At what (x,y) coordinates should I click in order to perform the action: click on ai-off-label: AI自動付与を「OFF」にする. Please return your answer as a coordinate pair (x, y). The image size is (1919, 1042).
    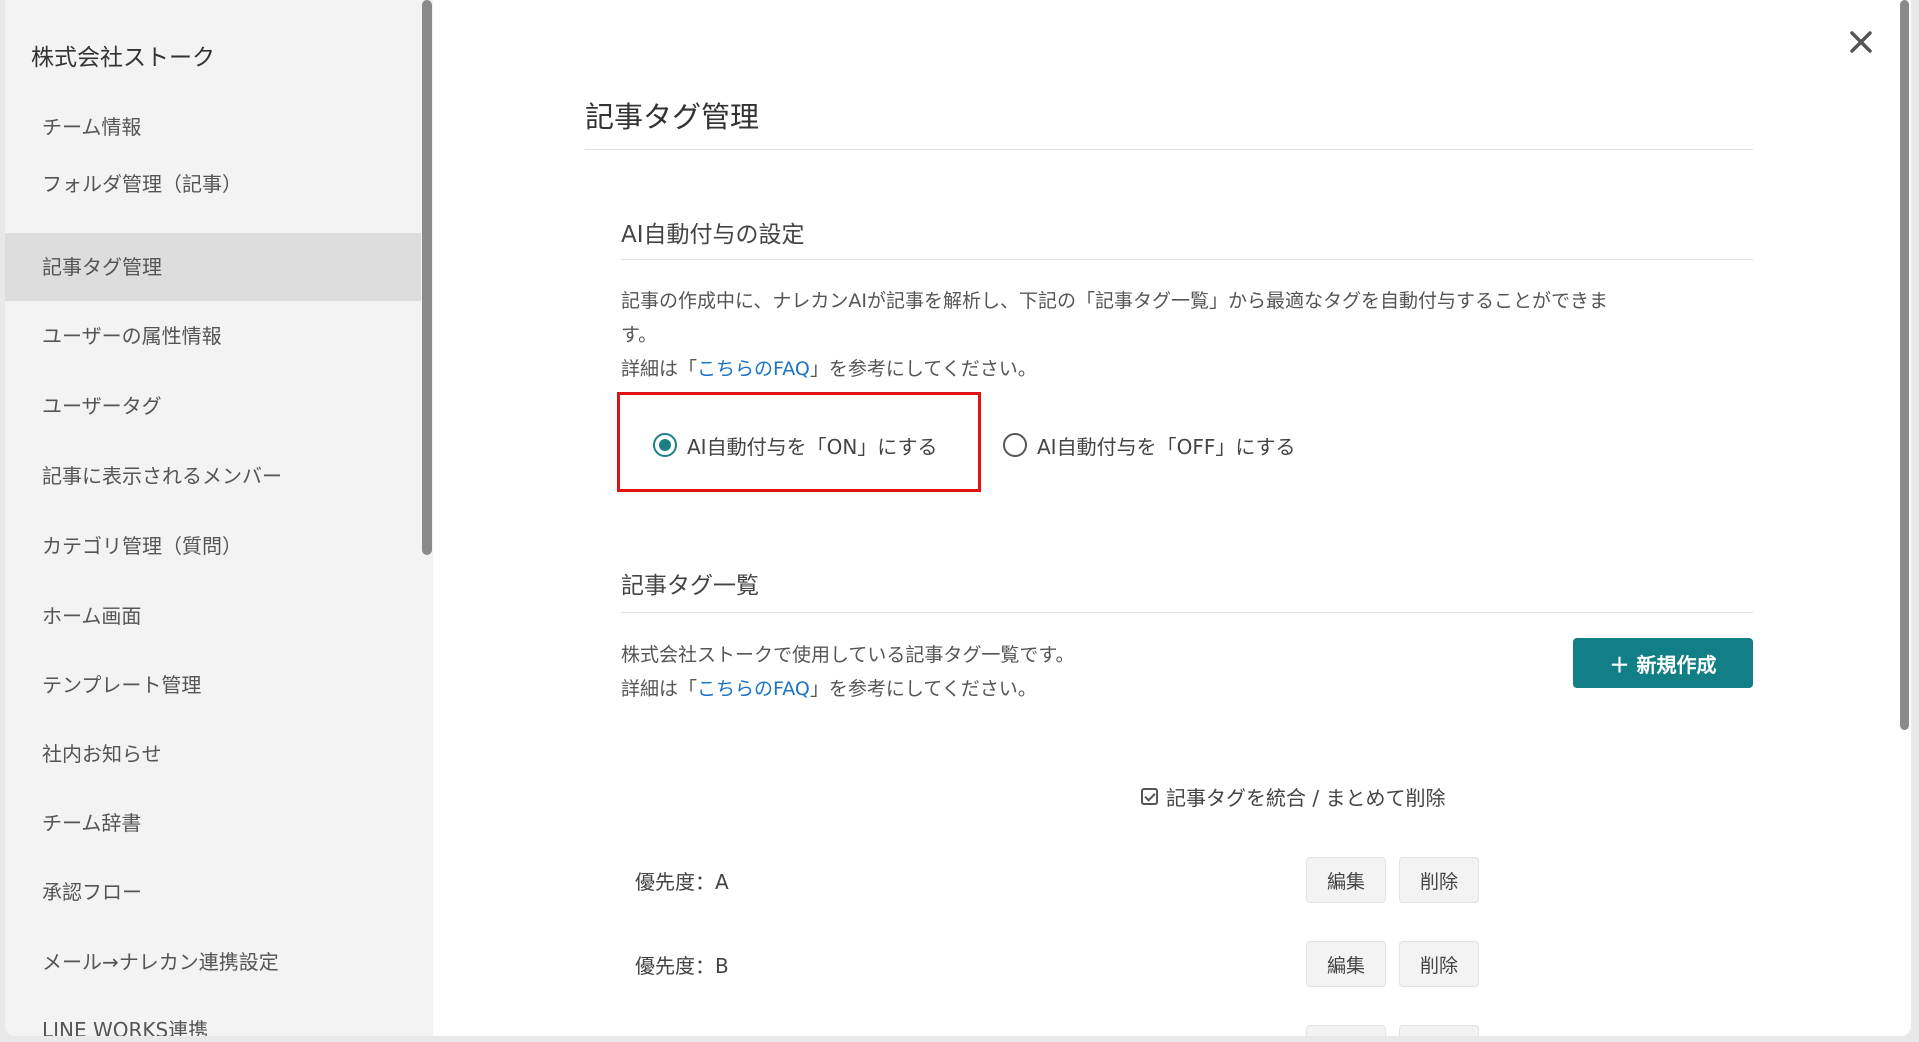
    Looking at the image, I should click on (1166, 446).